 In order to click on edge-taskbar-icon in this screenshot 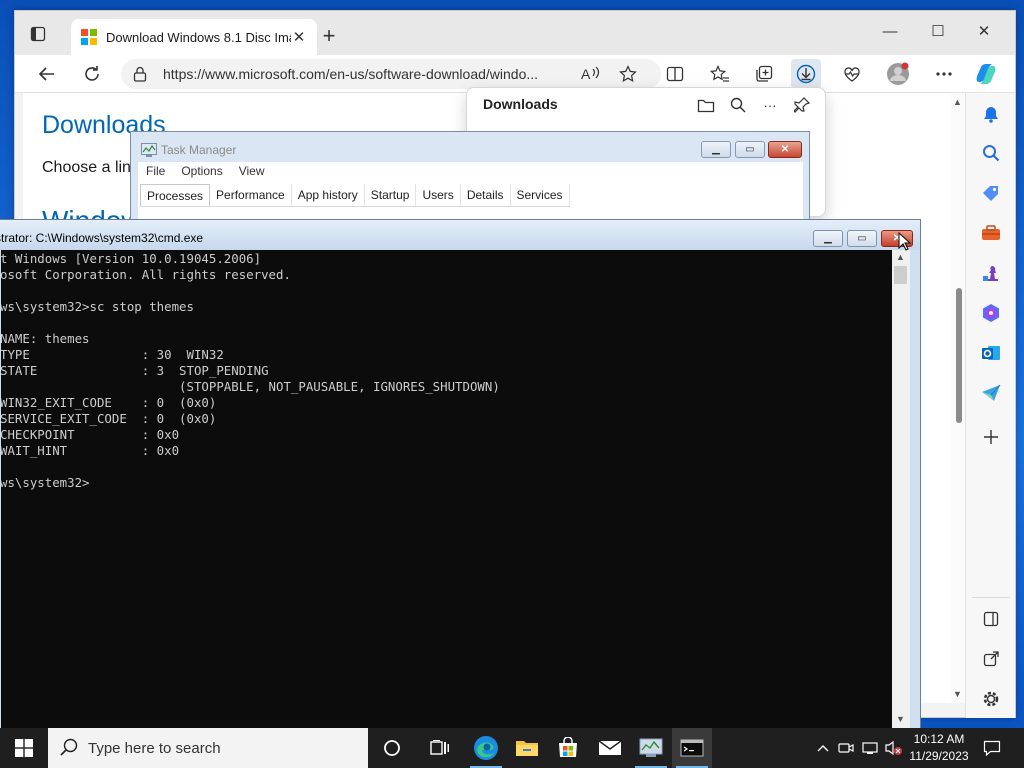, I will do `click(486, 748)`.